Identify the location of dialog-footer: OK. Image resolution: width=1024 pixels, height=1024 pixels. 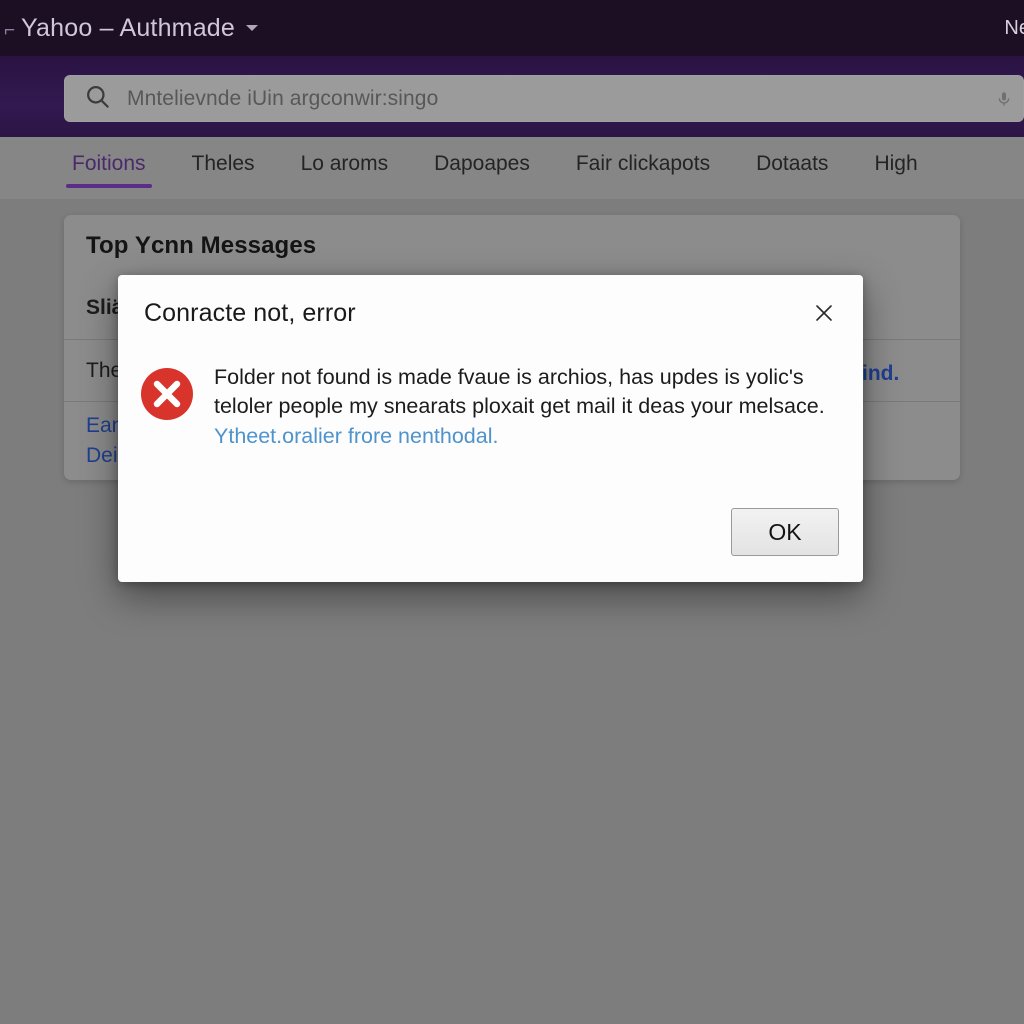
(490, 545).